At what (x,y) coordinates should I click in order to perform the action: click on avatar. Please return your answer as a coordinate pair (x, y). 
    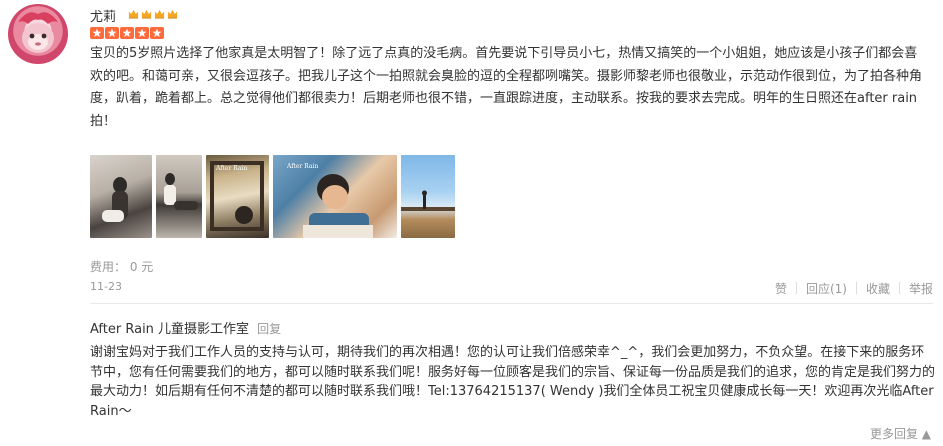
    Looking at the image, I should click on (38, 34).